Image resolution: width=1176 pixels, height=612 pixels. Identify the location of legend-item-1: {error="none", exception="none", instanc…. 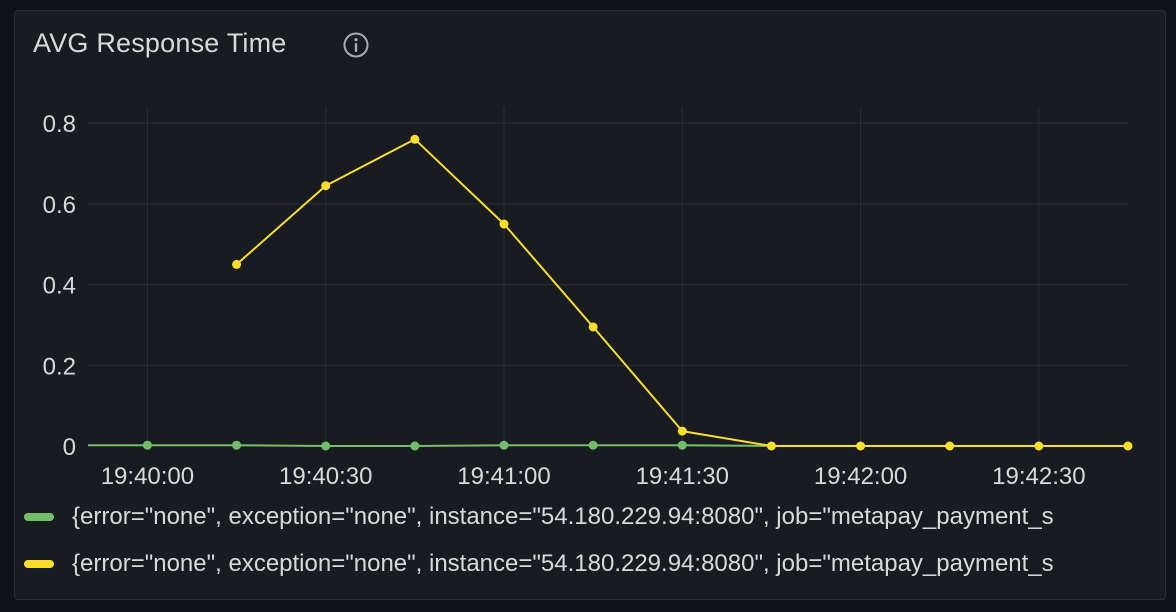
(580, 517).